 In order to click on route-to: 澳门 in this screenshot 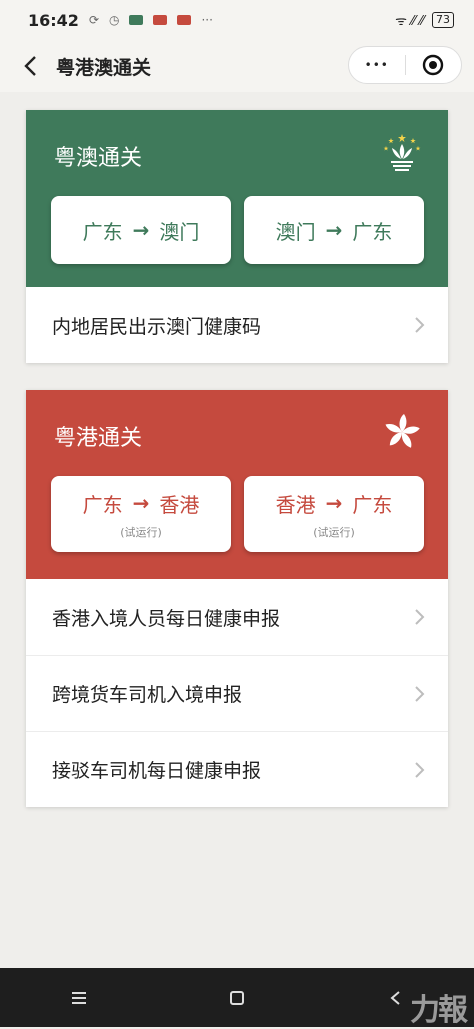, I will do `click(179, 231)`.